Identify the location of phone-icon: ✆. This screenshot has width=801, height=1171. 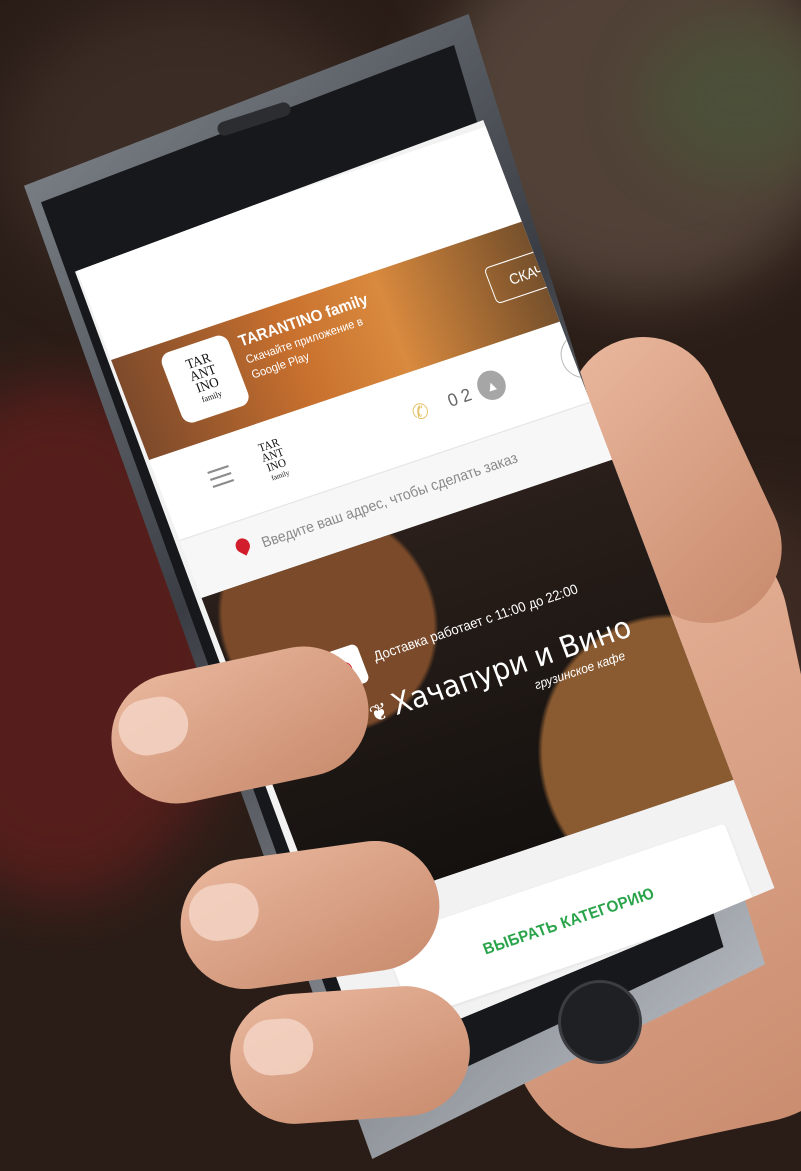
(420, 412).